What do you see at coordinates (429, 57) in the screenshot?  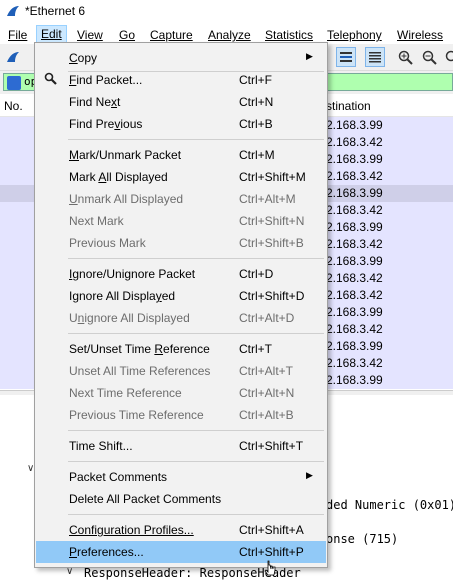 I see `zoom-out-icon` at bounding box center [429, 57].